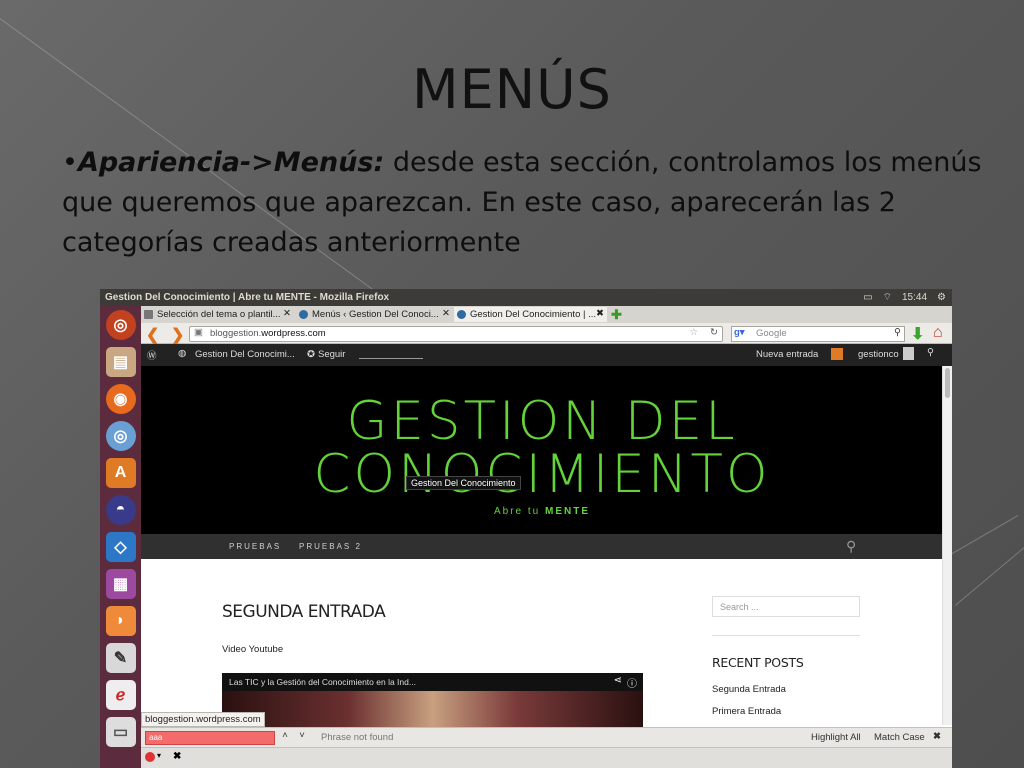  Describe the element at coordinates (120, 510) in the screenshot. I see `eclipse-icon: ◓` at that location.